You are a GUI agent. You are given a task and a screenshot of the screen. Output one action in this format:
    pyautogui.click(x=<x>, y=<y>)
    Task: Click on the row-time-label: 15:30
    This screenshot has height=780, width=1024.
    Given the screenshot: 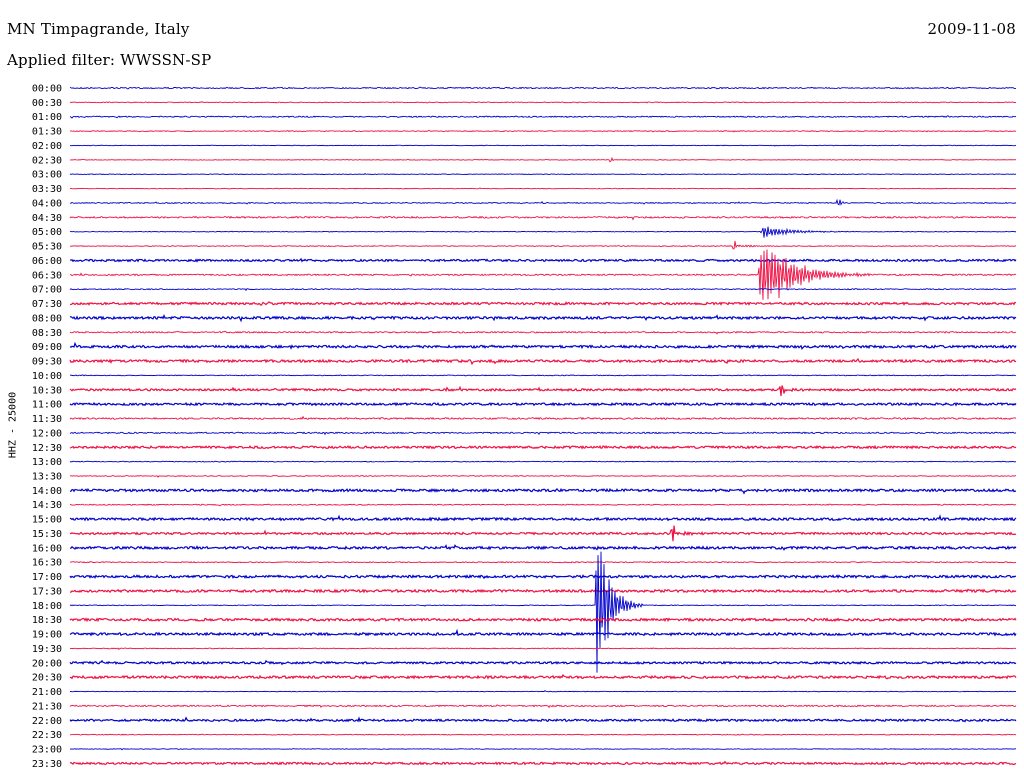 What is the action you would take?
    pyautogui.click(x=47, y=534)
    